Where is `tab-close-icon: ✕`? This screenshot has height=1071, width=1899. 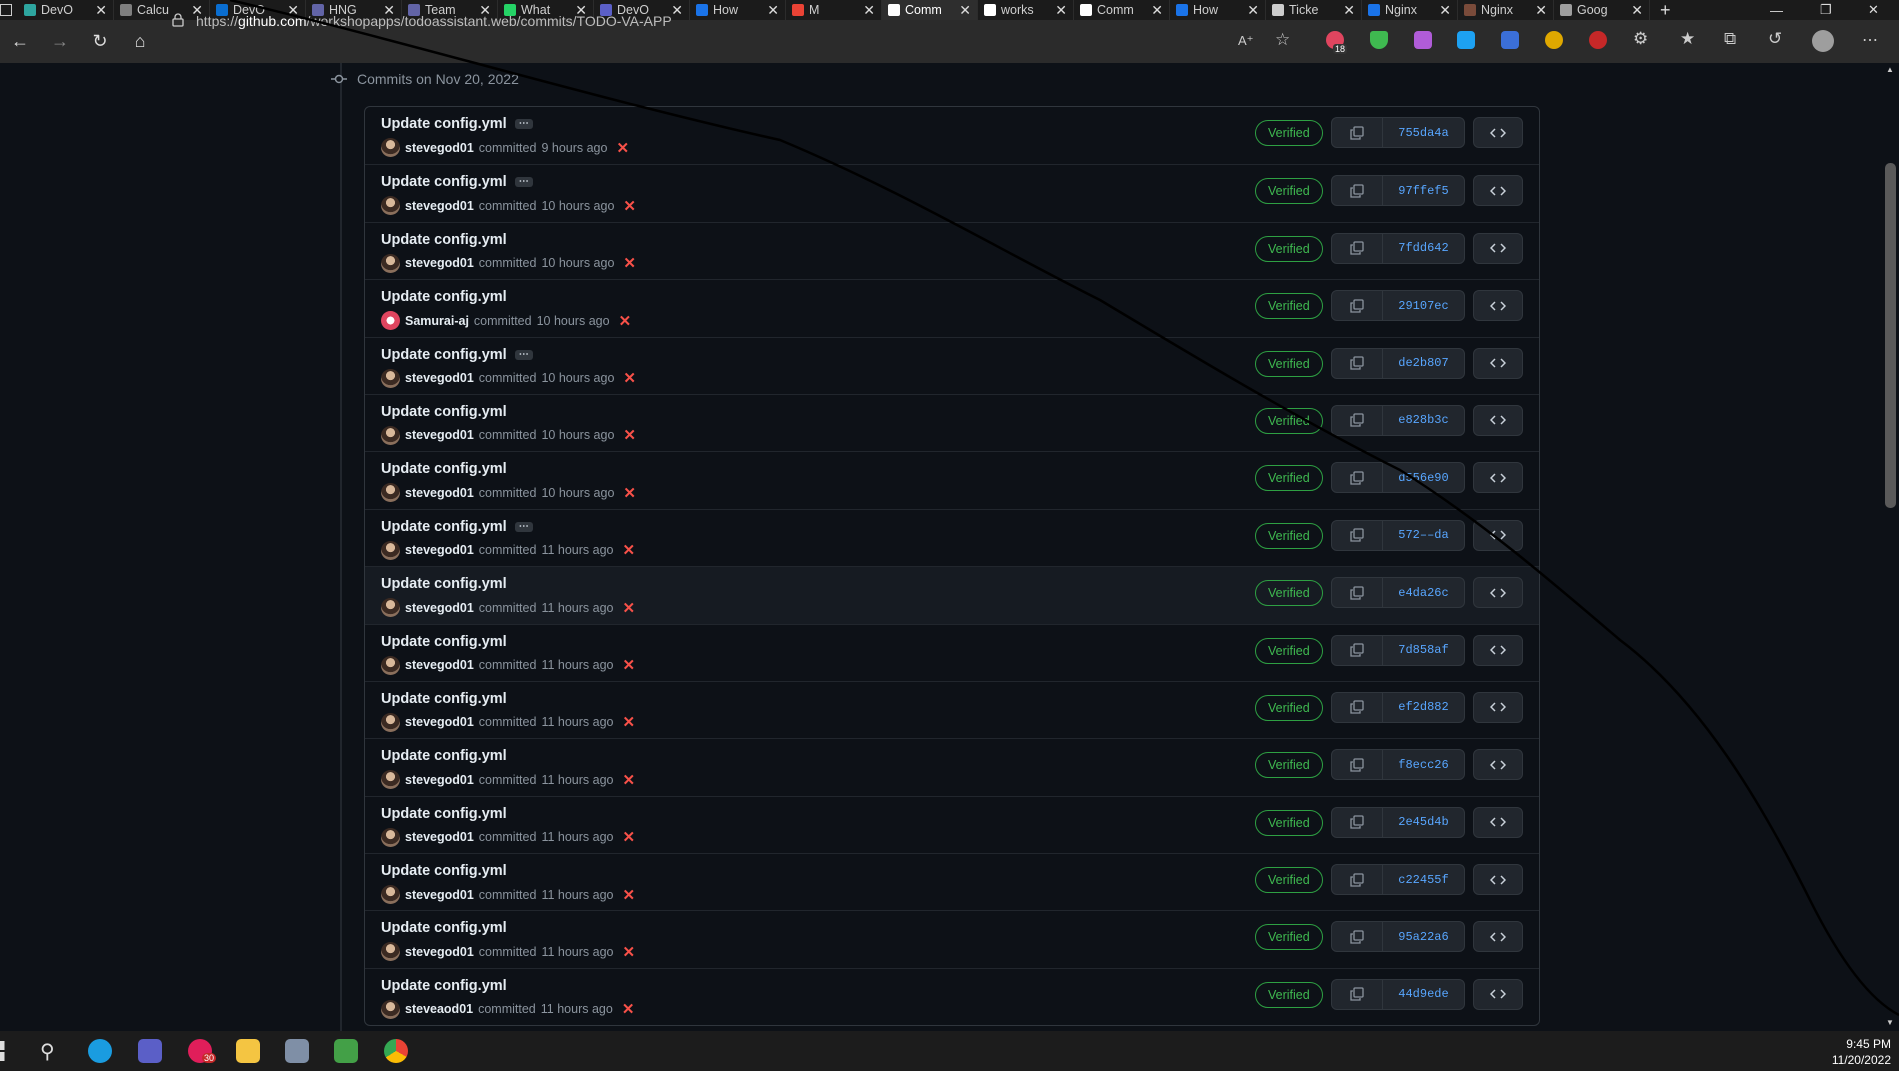
tab-close-icon: ✕ is located at coordinates (1541, 10).